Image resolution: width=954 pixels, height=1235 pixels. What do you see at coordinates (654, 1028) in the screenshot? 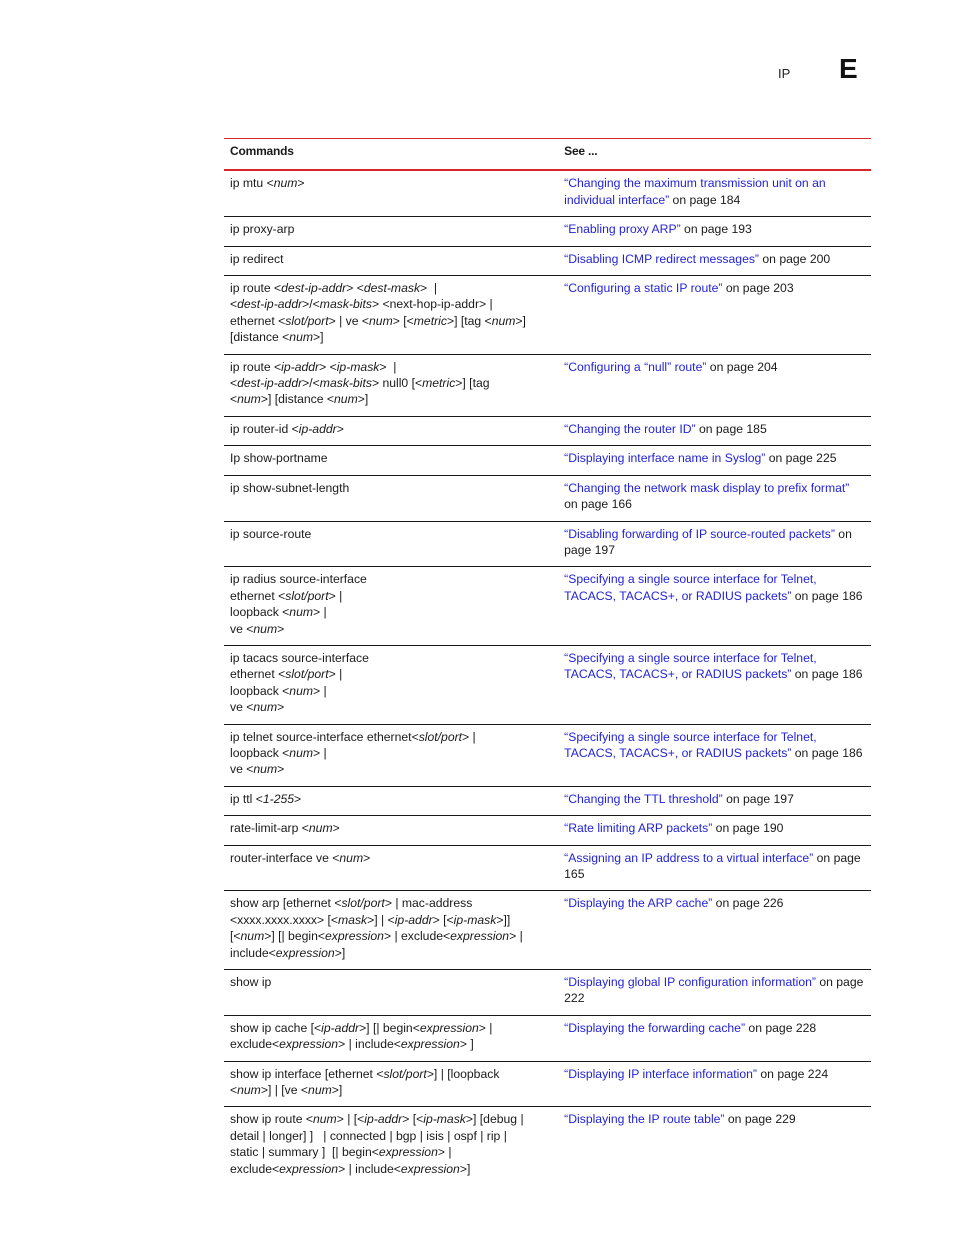
I see `cross-reference-link: “Displaying the forwarding cache”` at bounding box center [654, 1028].